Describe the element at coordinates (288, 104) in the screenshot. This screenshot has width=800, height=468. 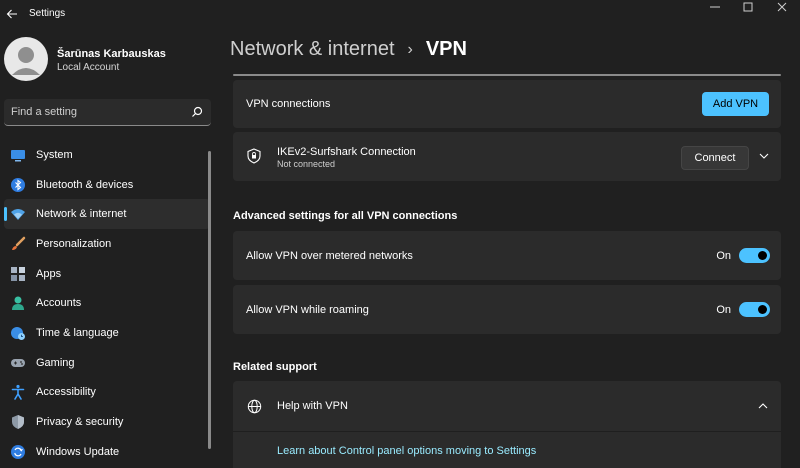
I see `vpn-connections-label: VPN connections` at that location.